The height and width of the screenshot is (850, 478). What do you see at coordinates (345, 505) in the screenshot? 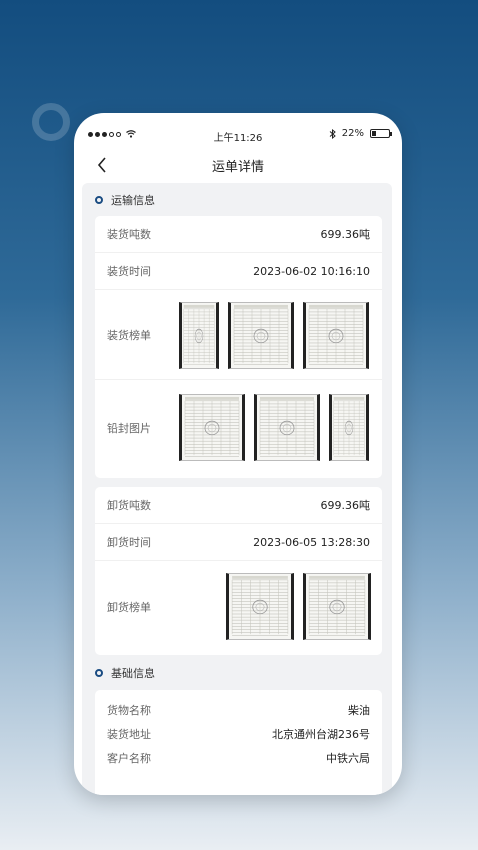
I see `unload-tonnage-value: 699.36吨` at bounding box center [345, 505].